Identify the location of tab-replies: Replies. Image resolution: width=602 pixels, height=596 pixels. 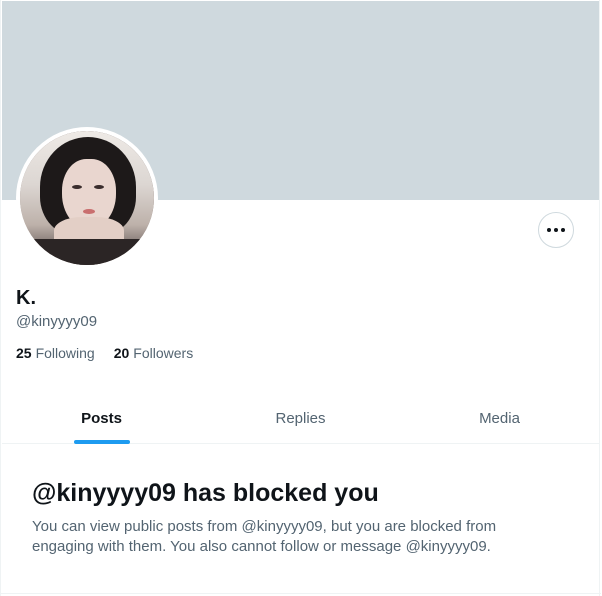
(300, 418).